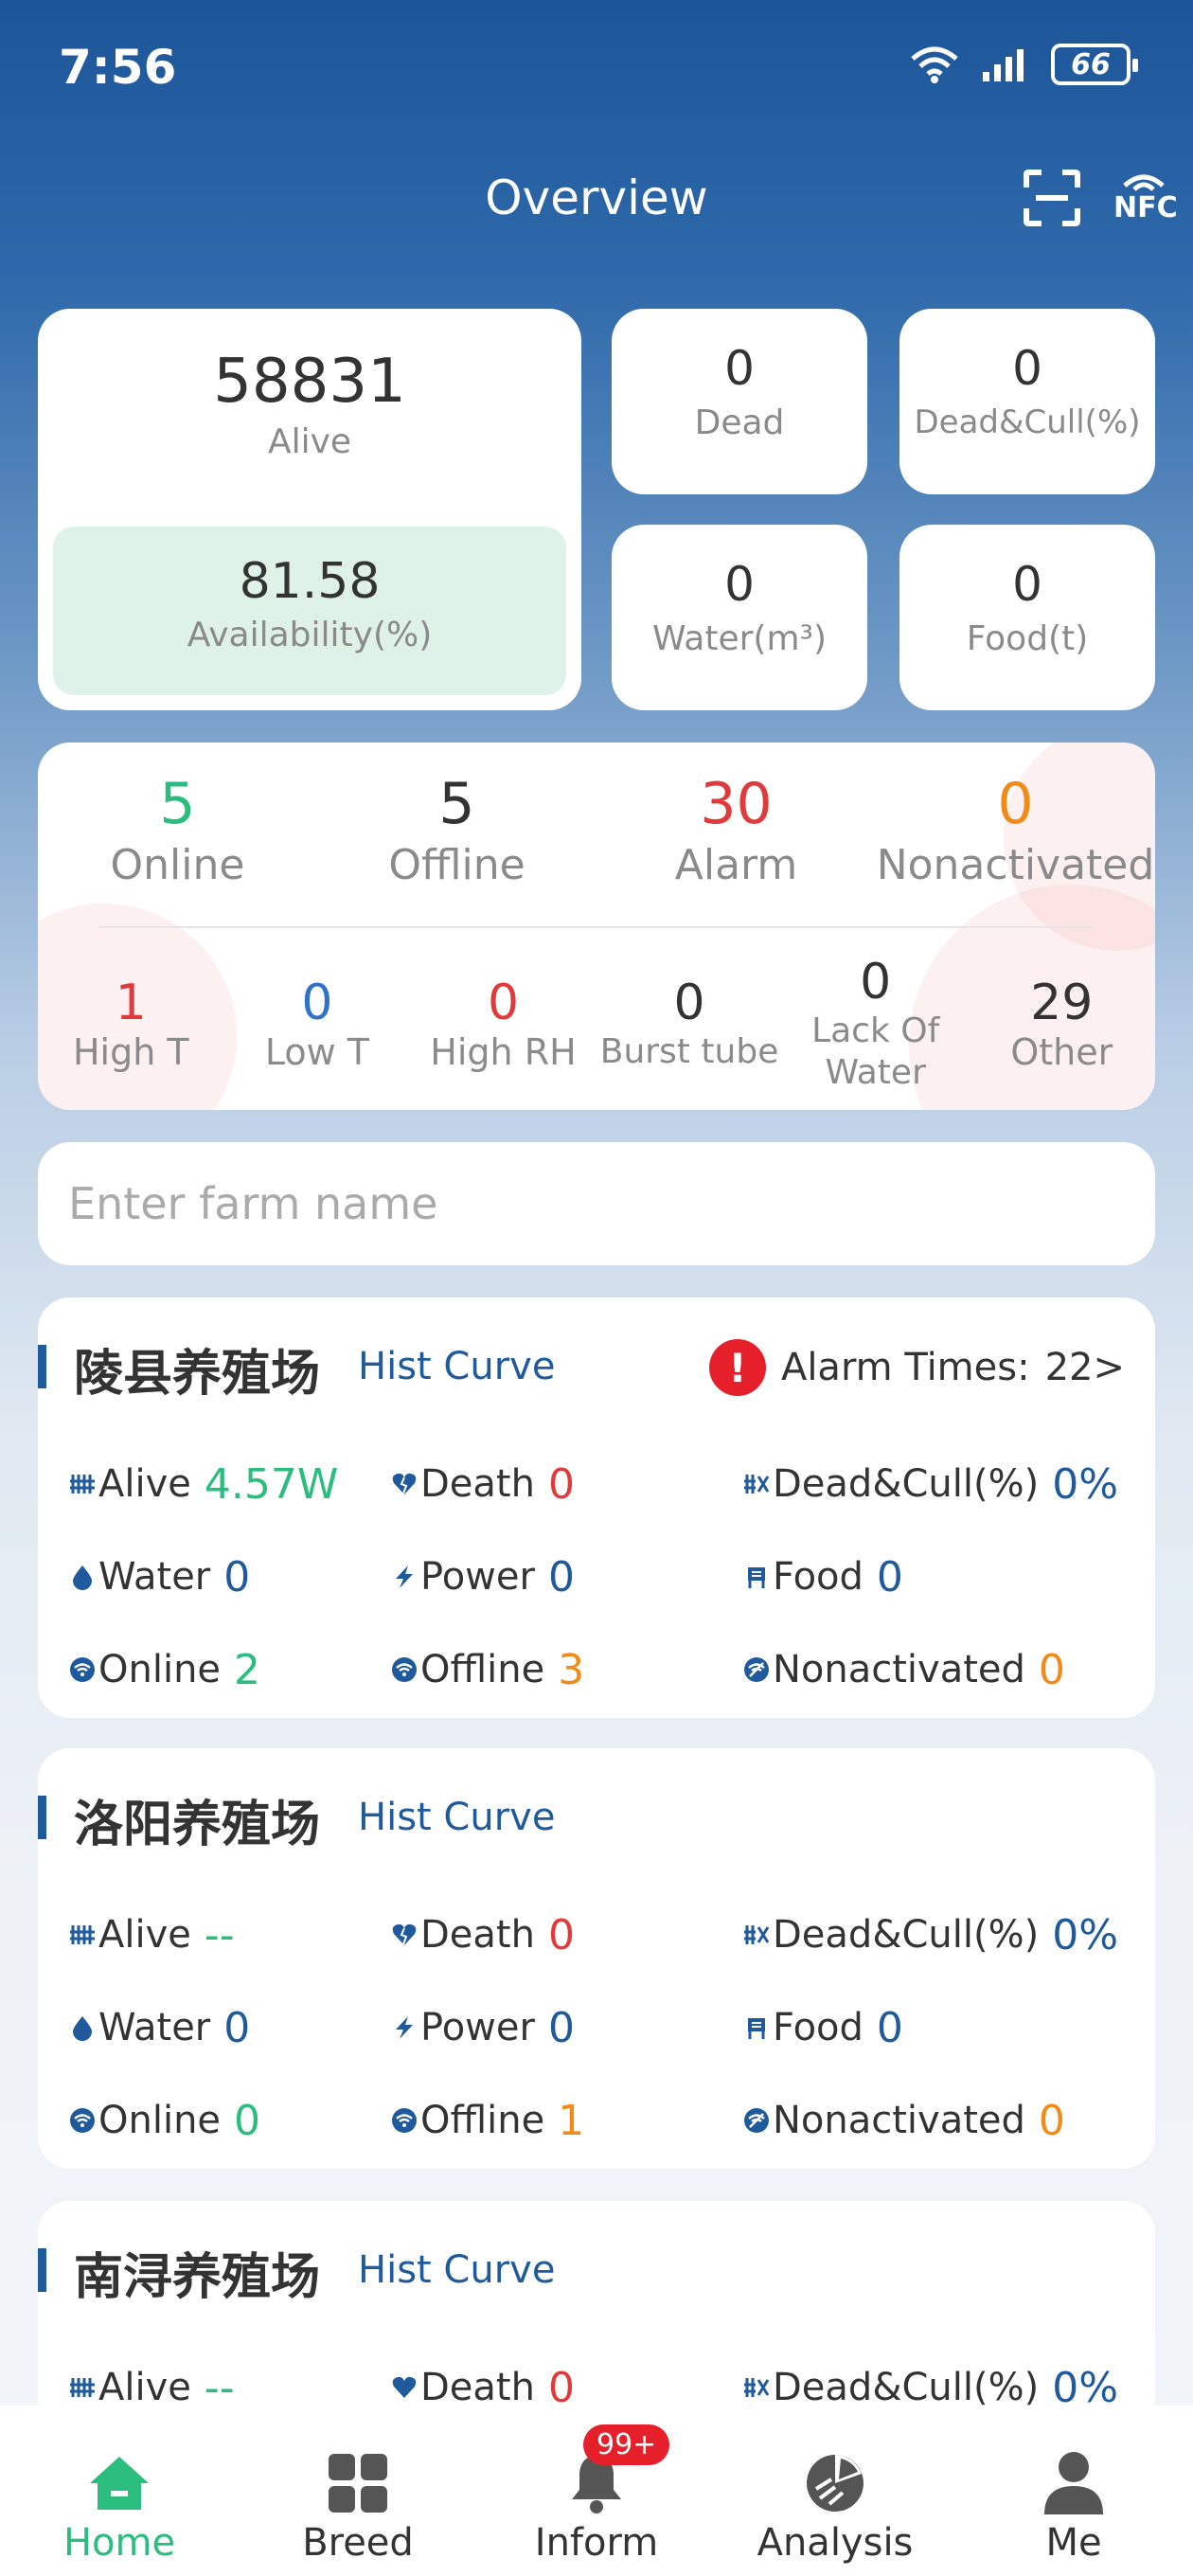  What do you see at coordinates (119, 2491) in the screenshot?
I see `nav-home: Home` at bounding box center [119, 2491].